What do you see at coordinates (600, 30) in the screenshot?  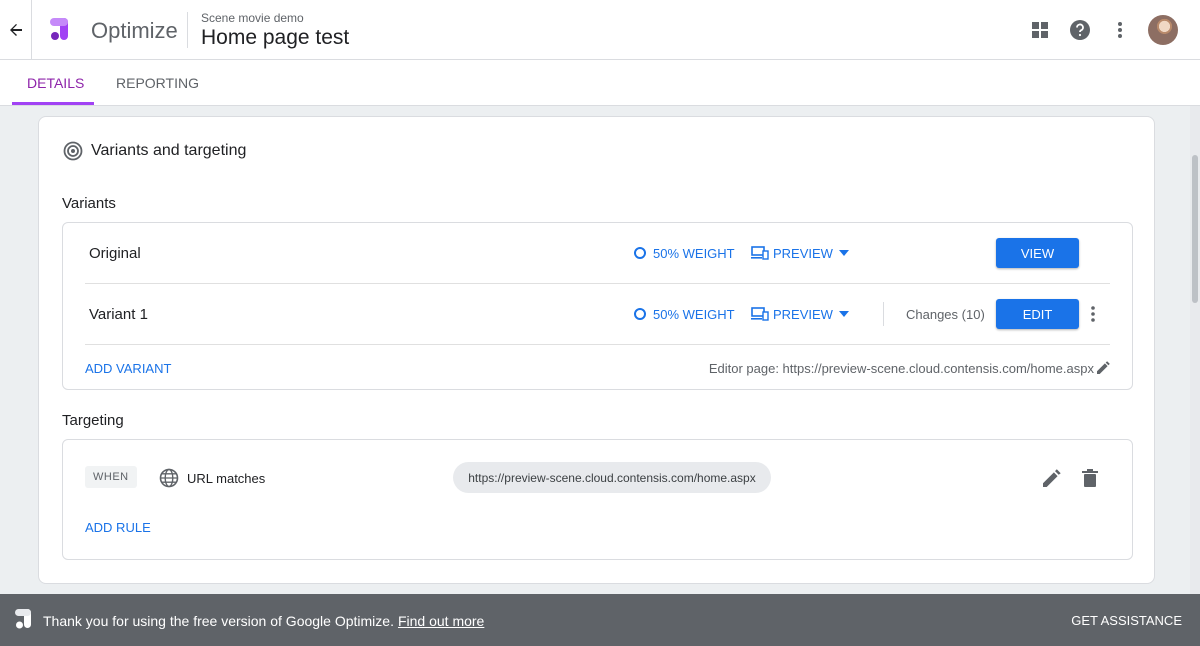 I see `app-bar: Optimize Scene movie demo Home page test` at bounding box center [600, 30].